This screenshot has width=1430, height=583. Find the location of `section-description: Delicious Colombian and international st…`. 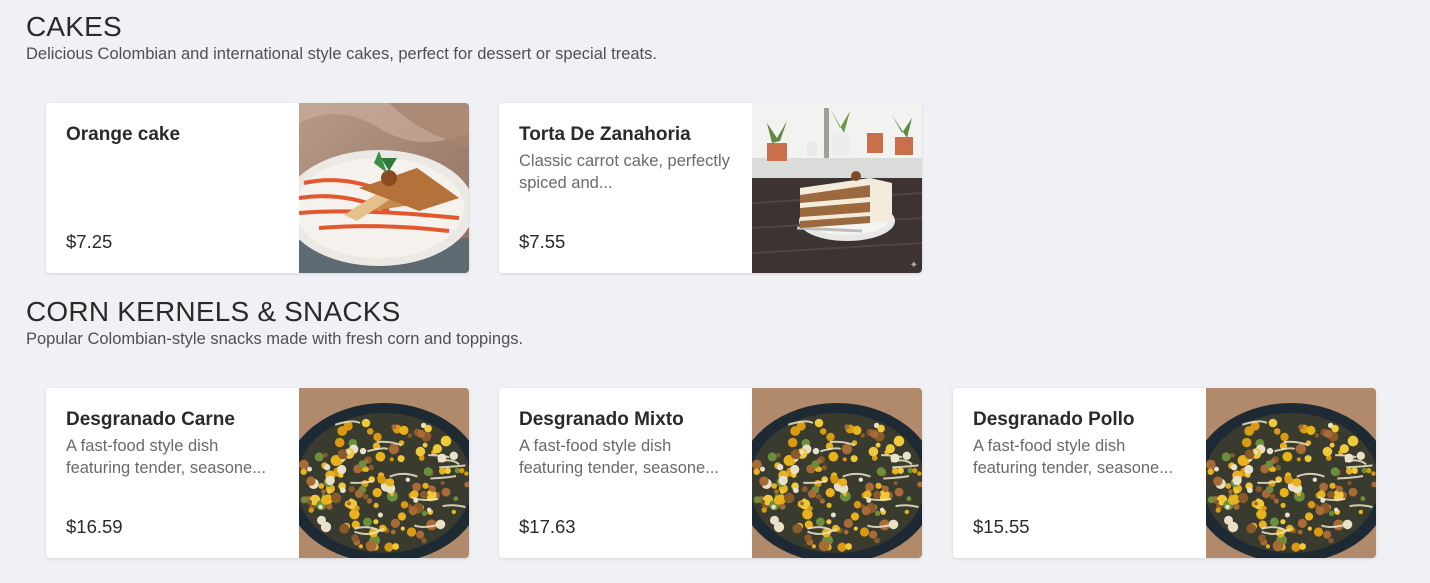

section-description: Delicious Colombian and international st… is located at coordinates (341, 54).